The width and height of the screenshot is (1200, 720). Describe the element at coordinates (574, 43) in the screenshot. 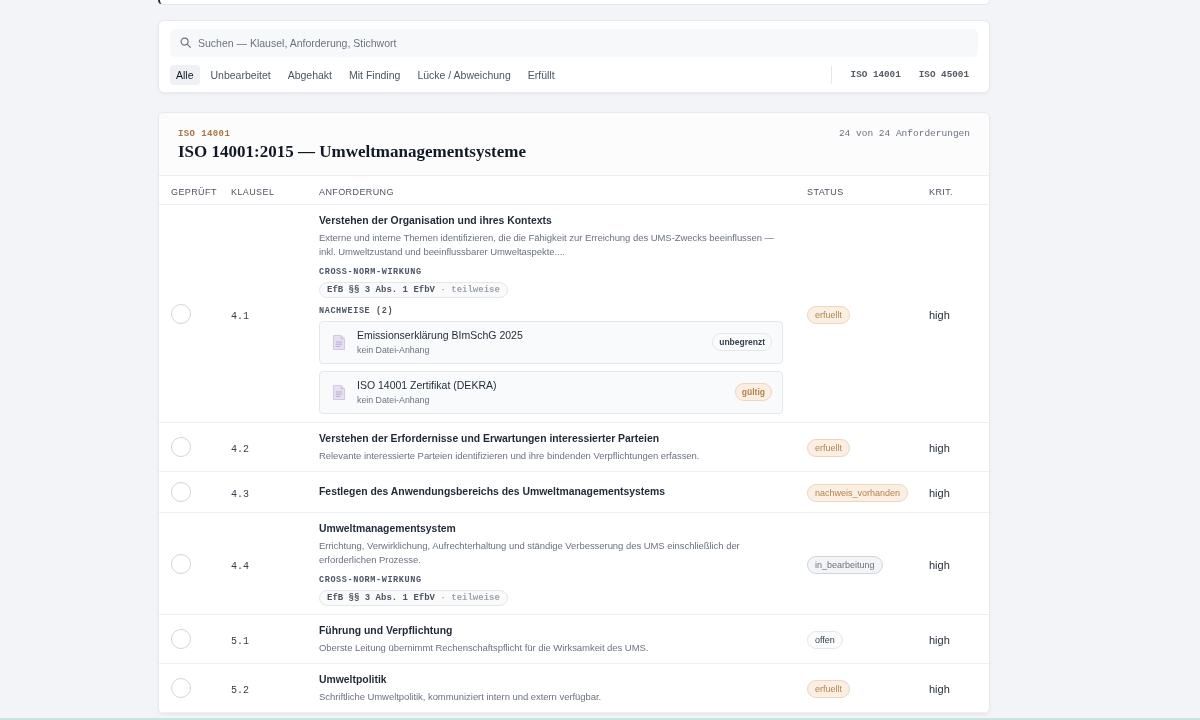

I see `search-field: Suchen — Klausel, Anforderung, Stichwort` at that location.